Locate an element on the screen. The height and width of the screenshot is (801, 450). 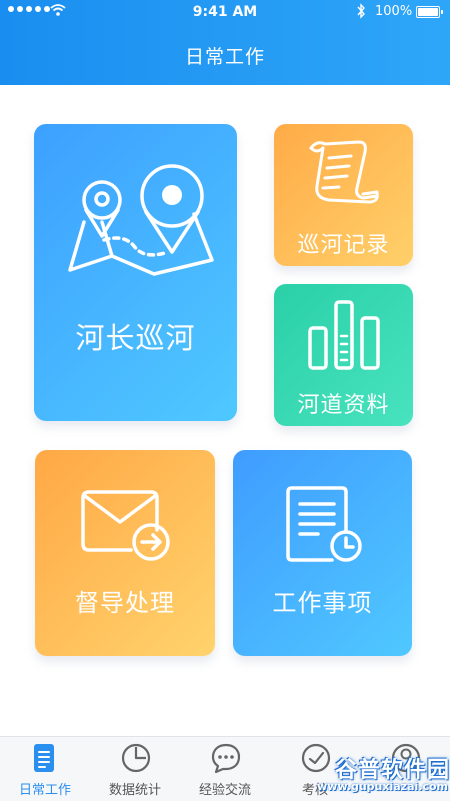
bluetooth-icon is located at coordinates (361, 11).